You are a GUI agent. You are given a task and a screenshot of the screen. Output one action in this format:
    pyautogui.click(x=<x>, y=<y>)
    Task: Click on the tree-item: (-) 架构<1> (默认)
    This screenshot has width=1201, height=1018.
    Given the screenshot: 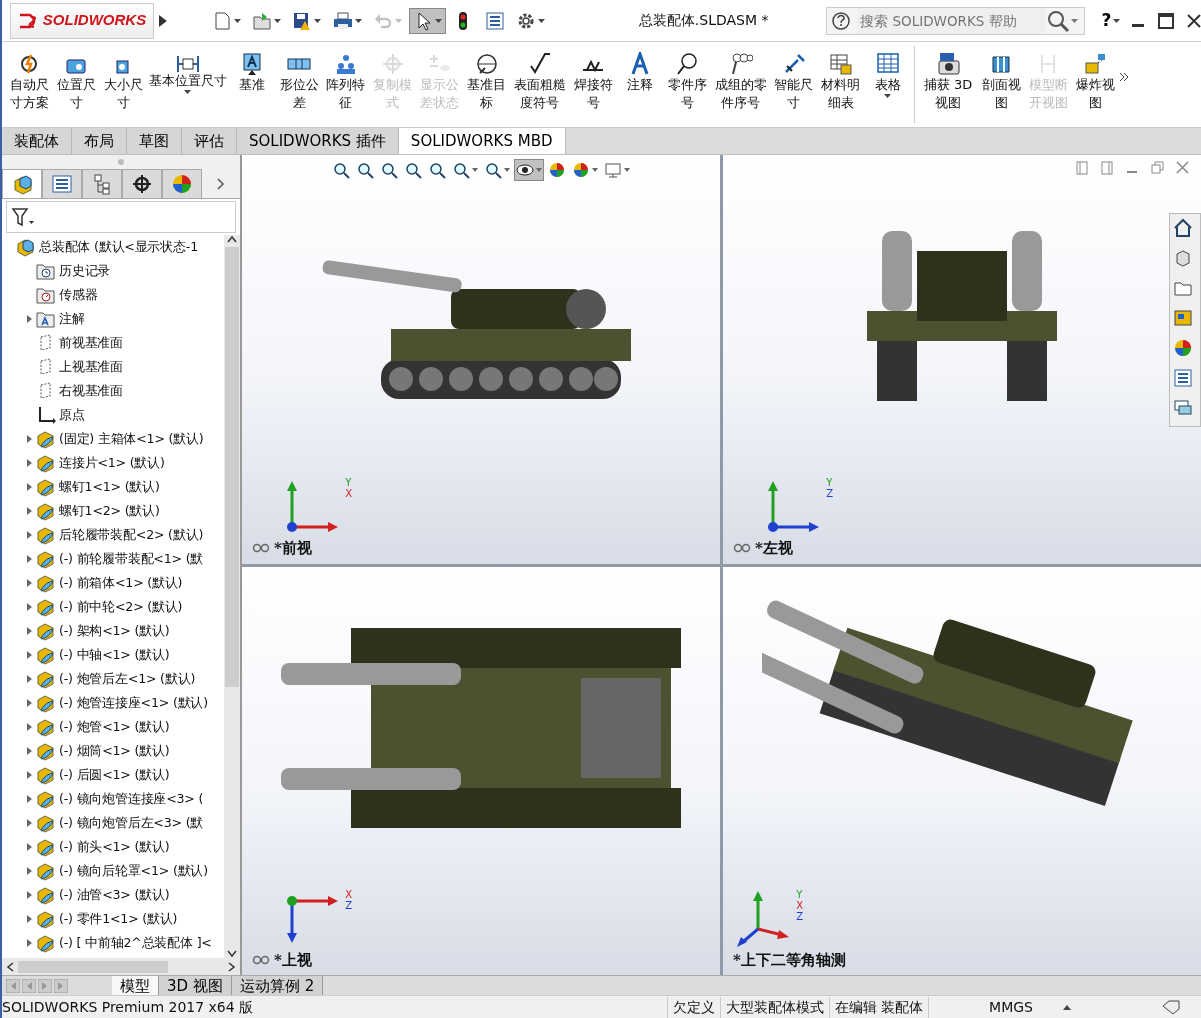 What is the action you would take?
    pyautogui.click(x=114, y=631)
    